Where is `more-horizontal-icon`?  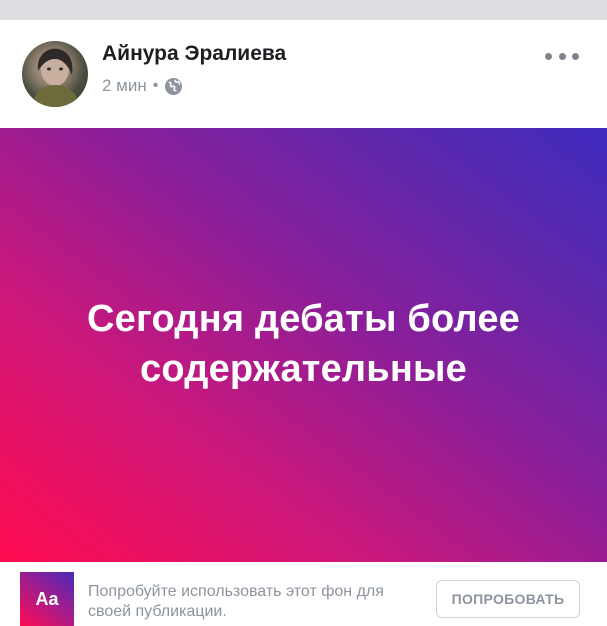
more-horizontal-icon is located at coordinates (548, 56).